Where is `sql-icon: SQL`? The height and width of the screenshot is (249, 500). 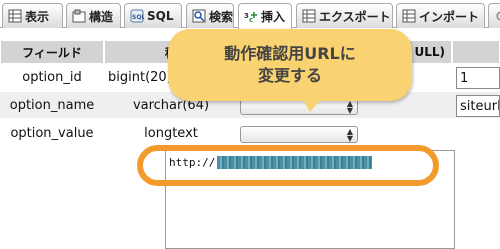
sql-icon: SQL is located at coordinates (137, 16).